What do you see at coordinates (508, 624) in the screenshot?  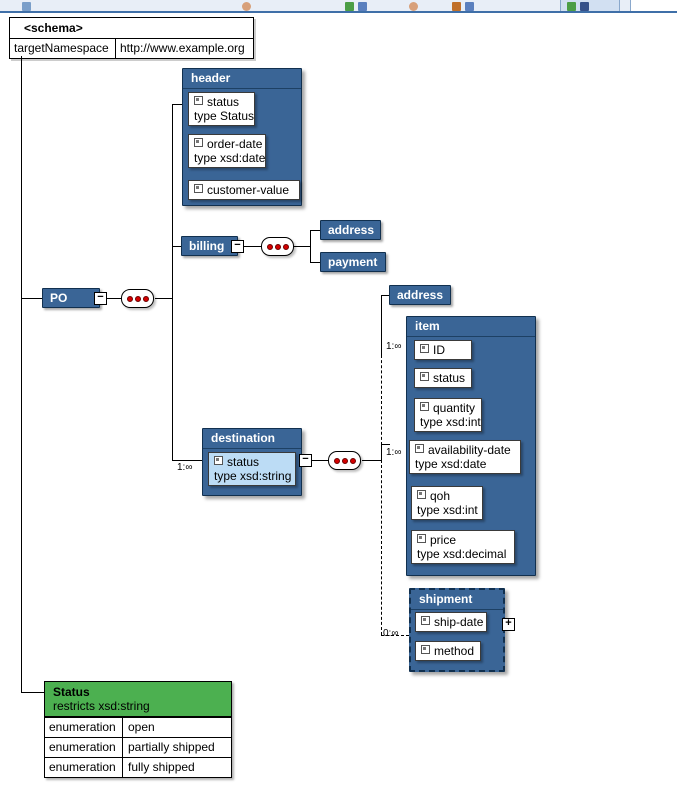 I see `shipment-expand-toggle: +` at bounding box center [508, 624].